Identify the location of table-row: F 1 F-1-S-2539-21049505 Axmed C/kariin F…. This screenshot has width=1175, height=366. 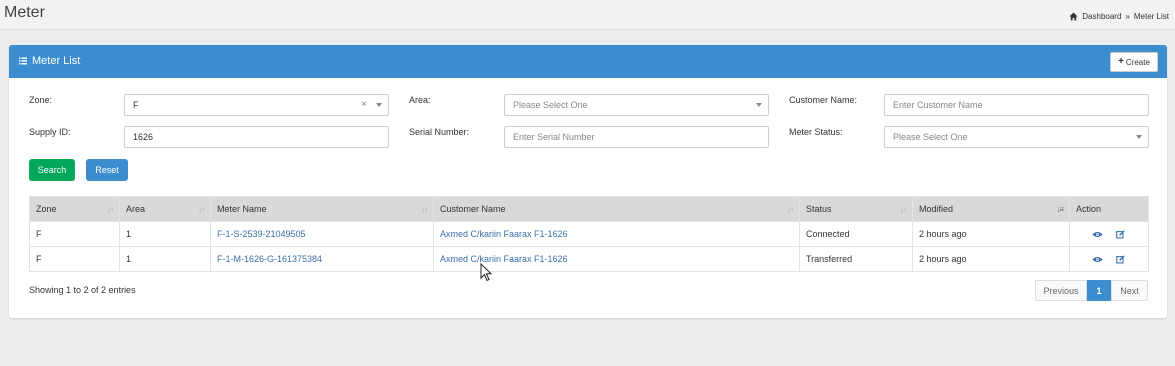
(589, 234).